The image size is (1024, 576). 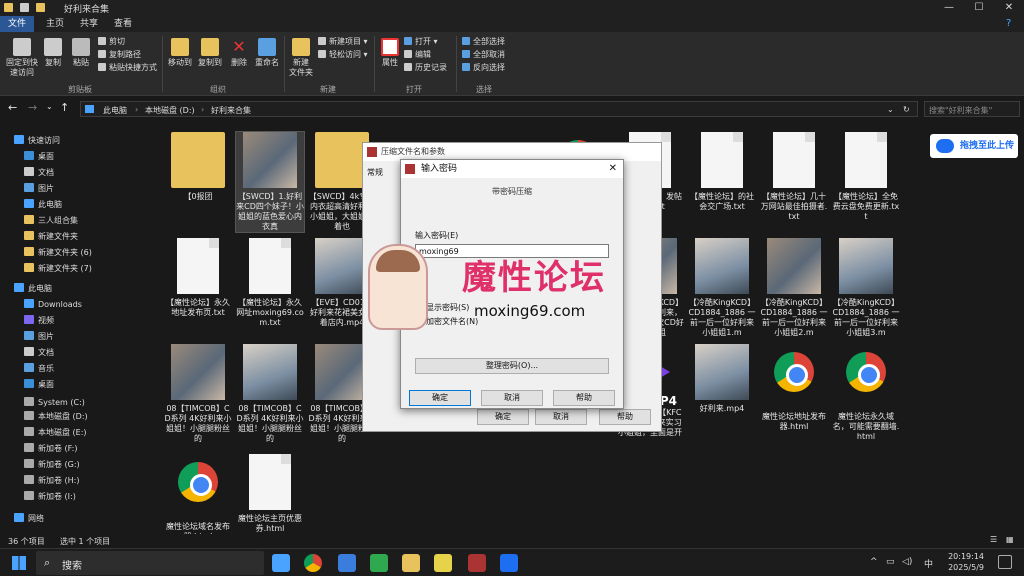 I want to click on file-item: 【魔性论坛】几十万网站最佳拍摄者.txt, so click(x=794, y=177).